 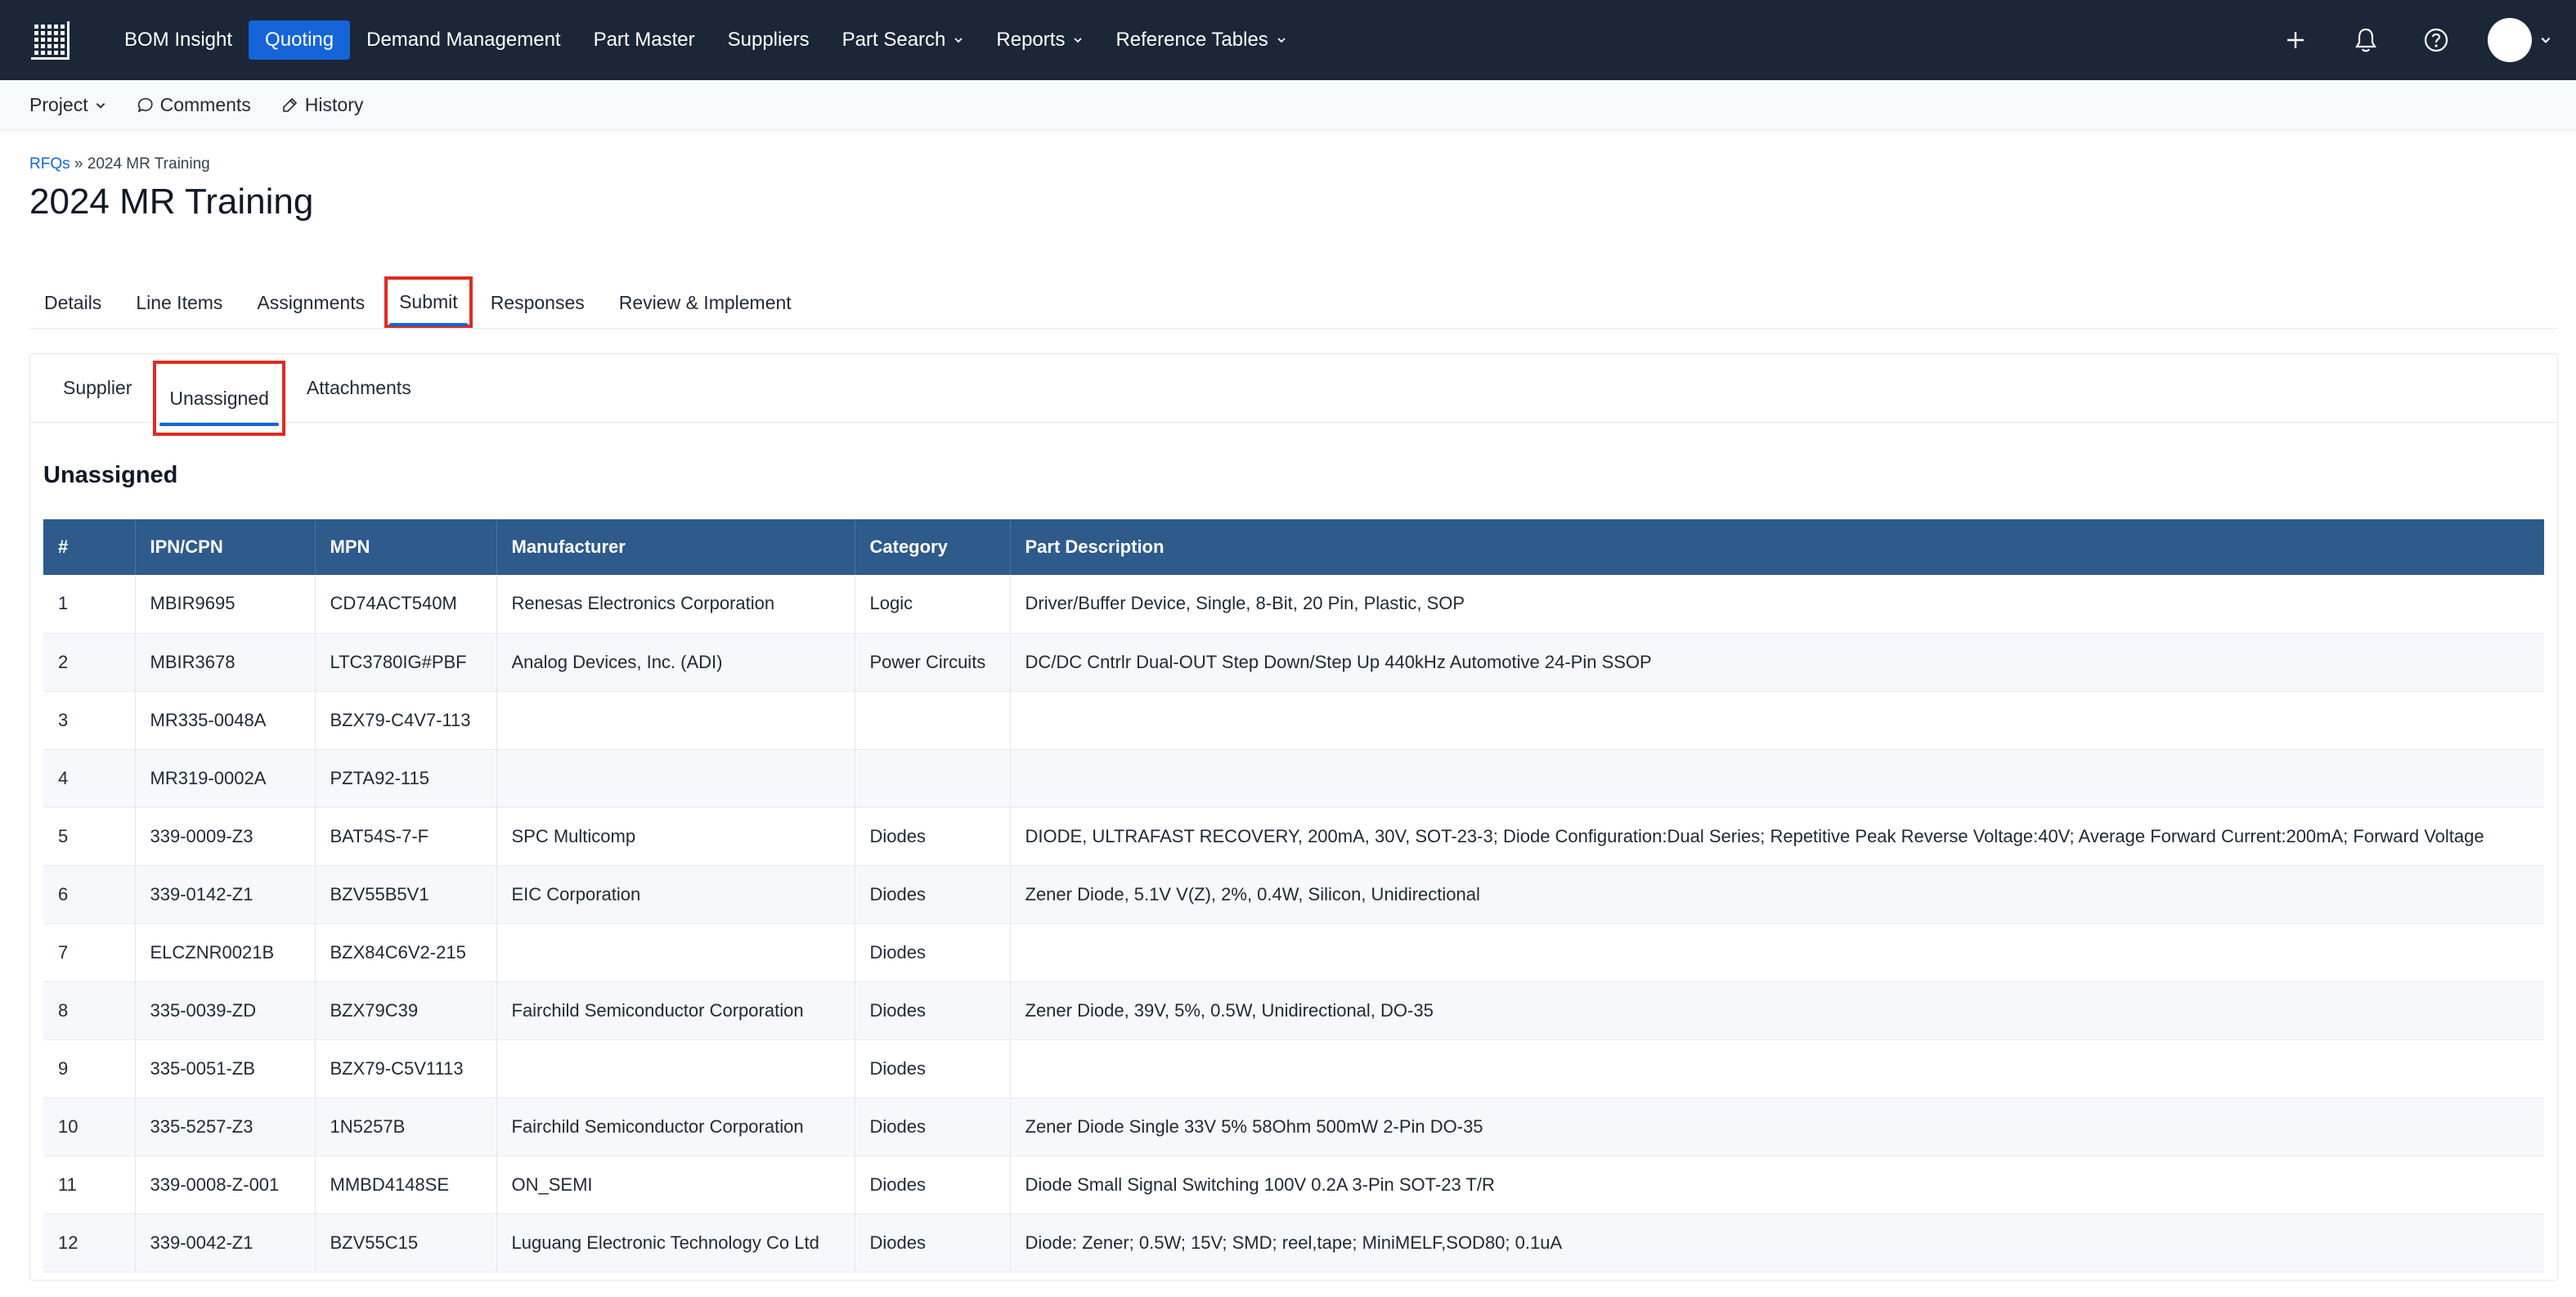 I want to click on cell-mpn: MMBD4148SE, so click(x=406, y=1185).